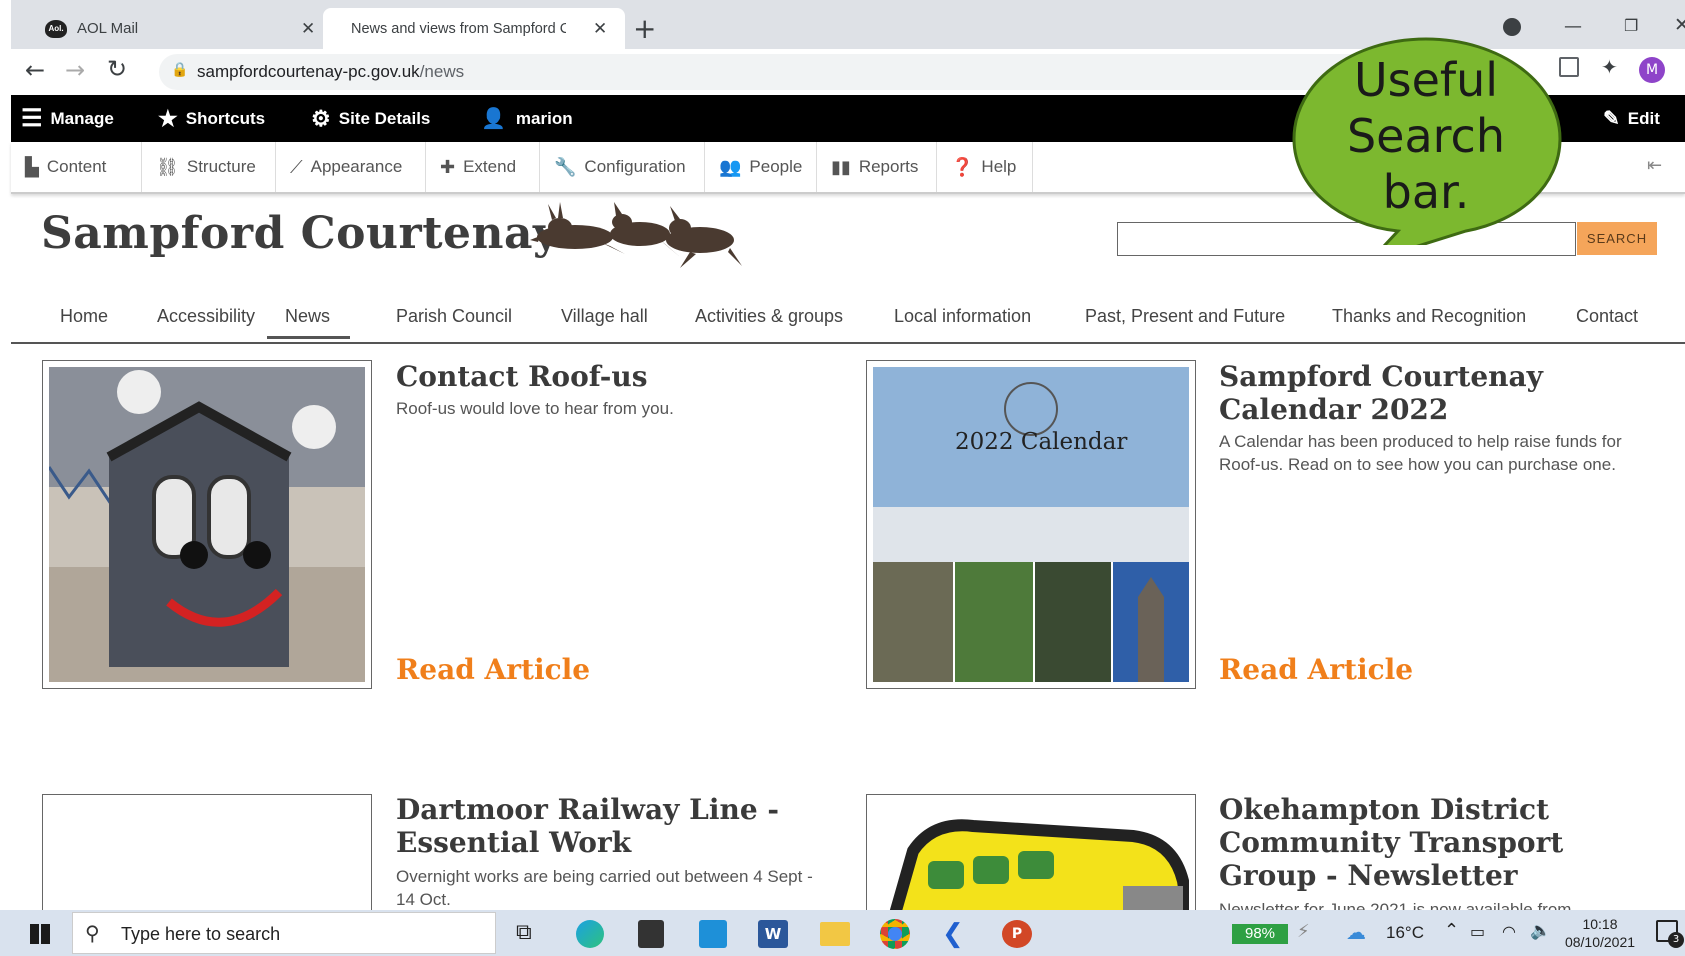 The height and width of the screenshot is (956, 1685). Describe the element at coordinates (895, 934) in the screenshot. I see `chrome-icon` at that location.